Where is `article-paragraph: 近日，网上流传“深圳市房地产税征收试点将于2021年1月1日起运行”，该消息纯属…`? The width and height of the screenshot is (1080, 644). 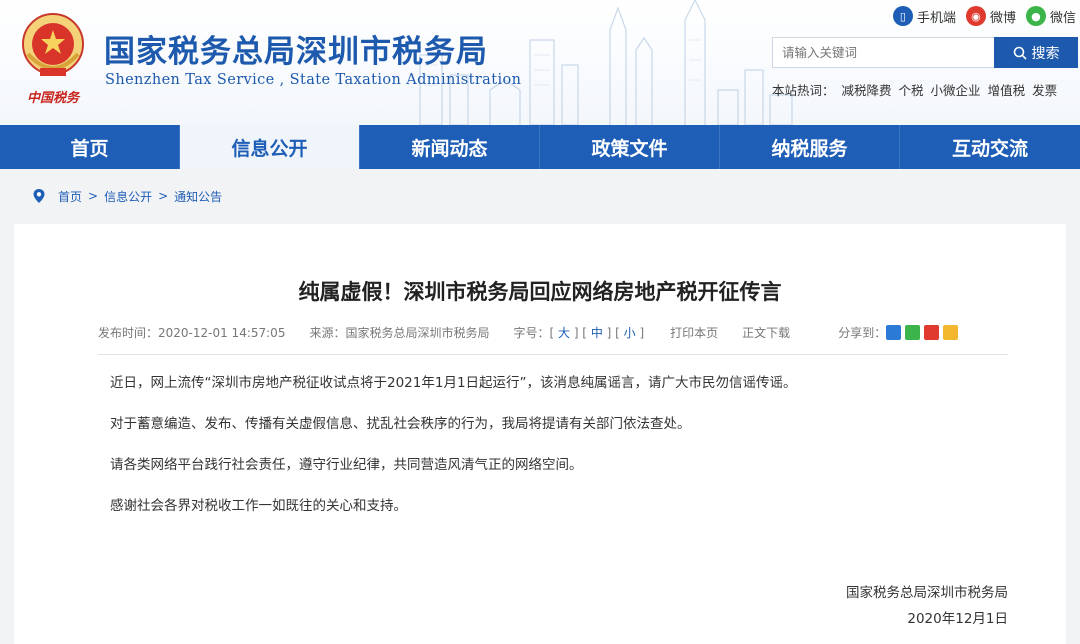
article-paragraph: 近日，网上流传“深圳市房地产税征收试点将于2021年1月1日起运行”，该消息纯属… is located at coordinates (453, 383).